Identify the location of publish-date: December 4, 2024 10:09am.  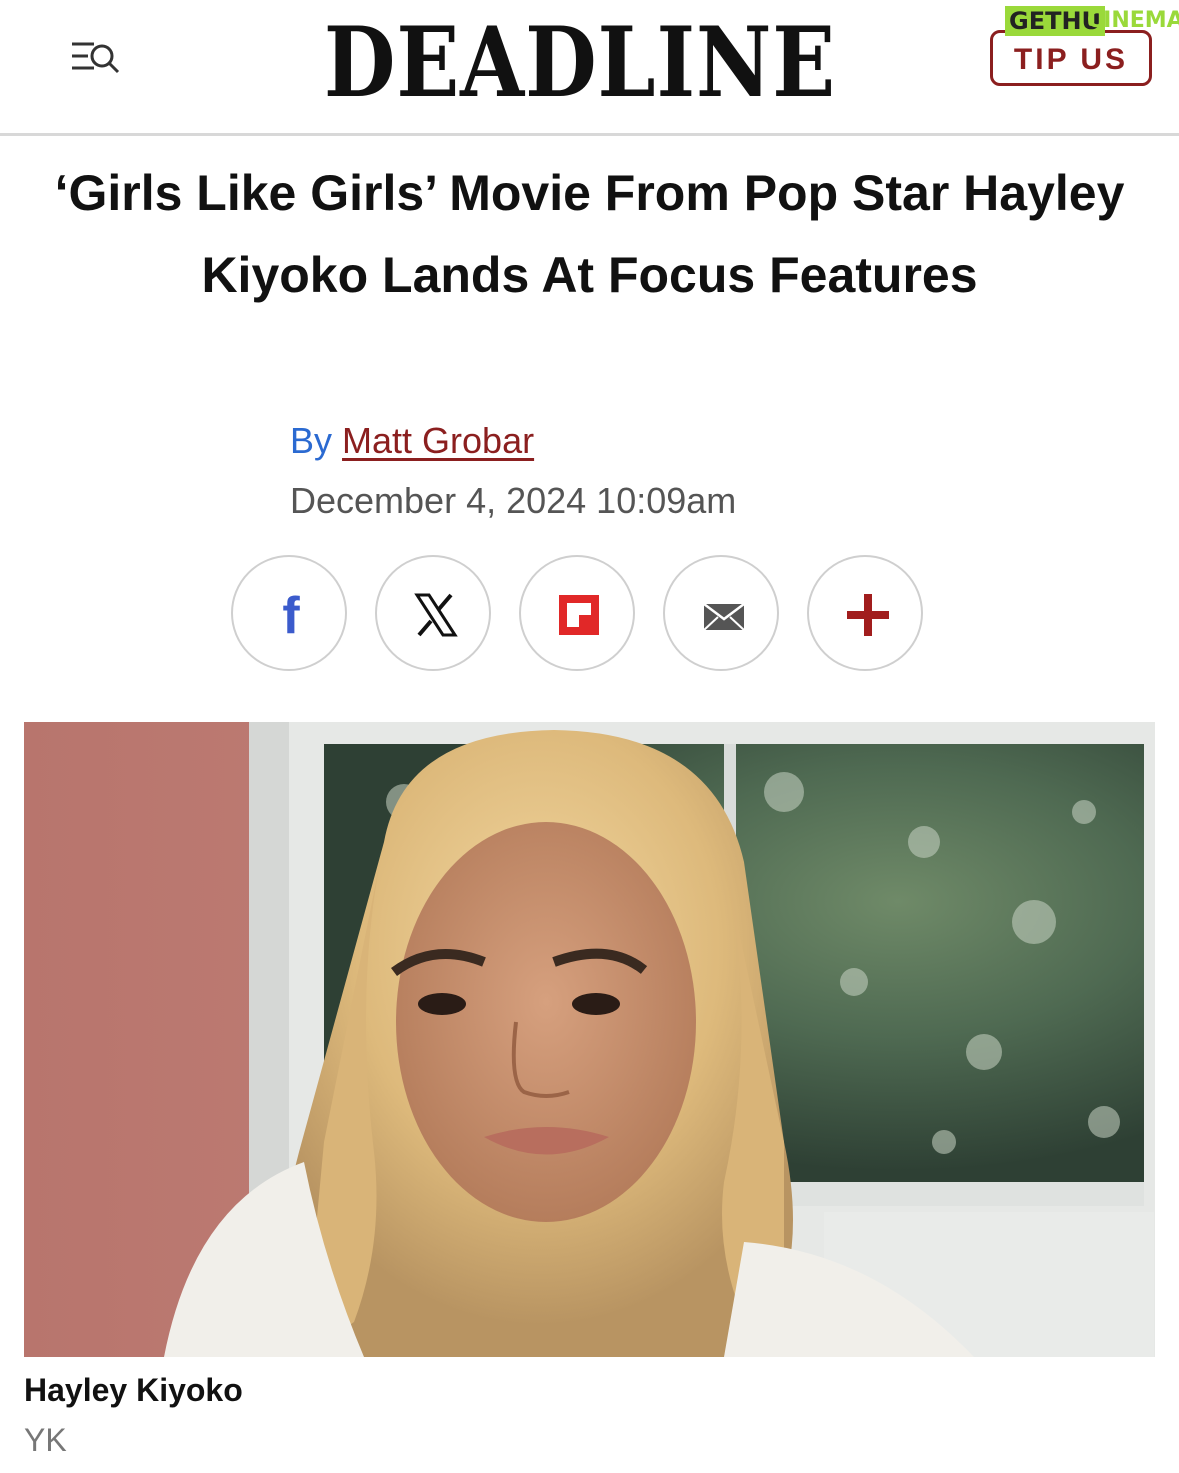
(513, 500).